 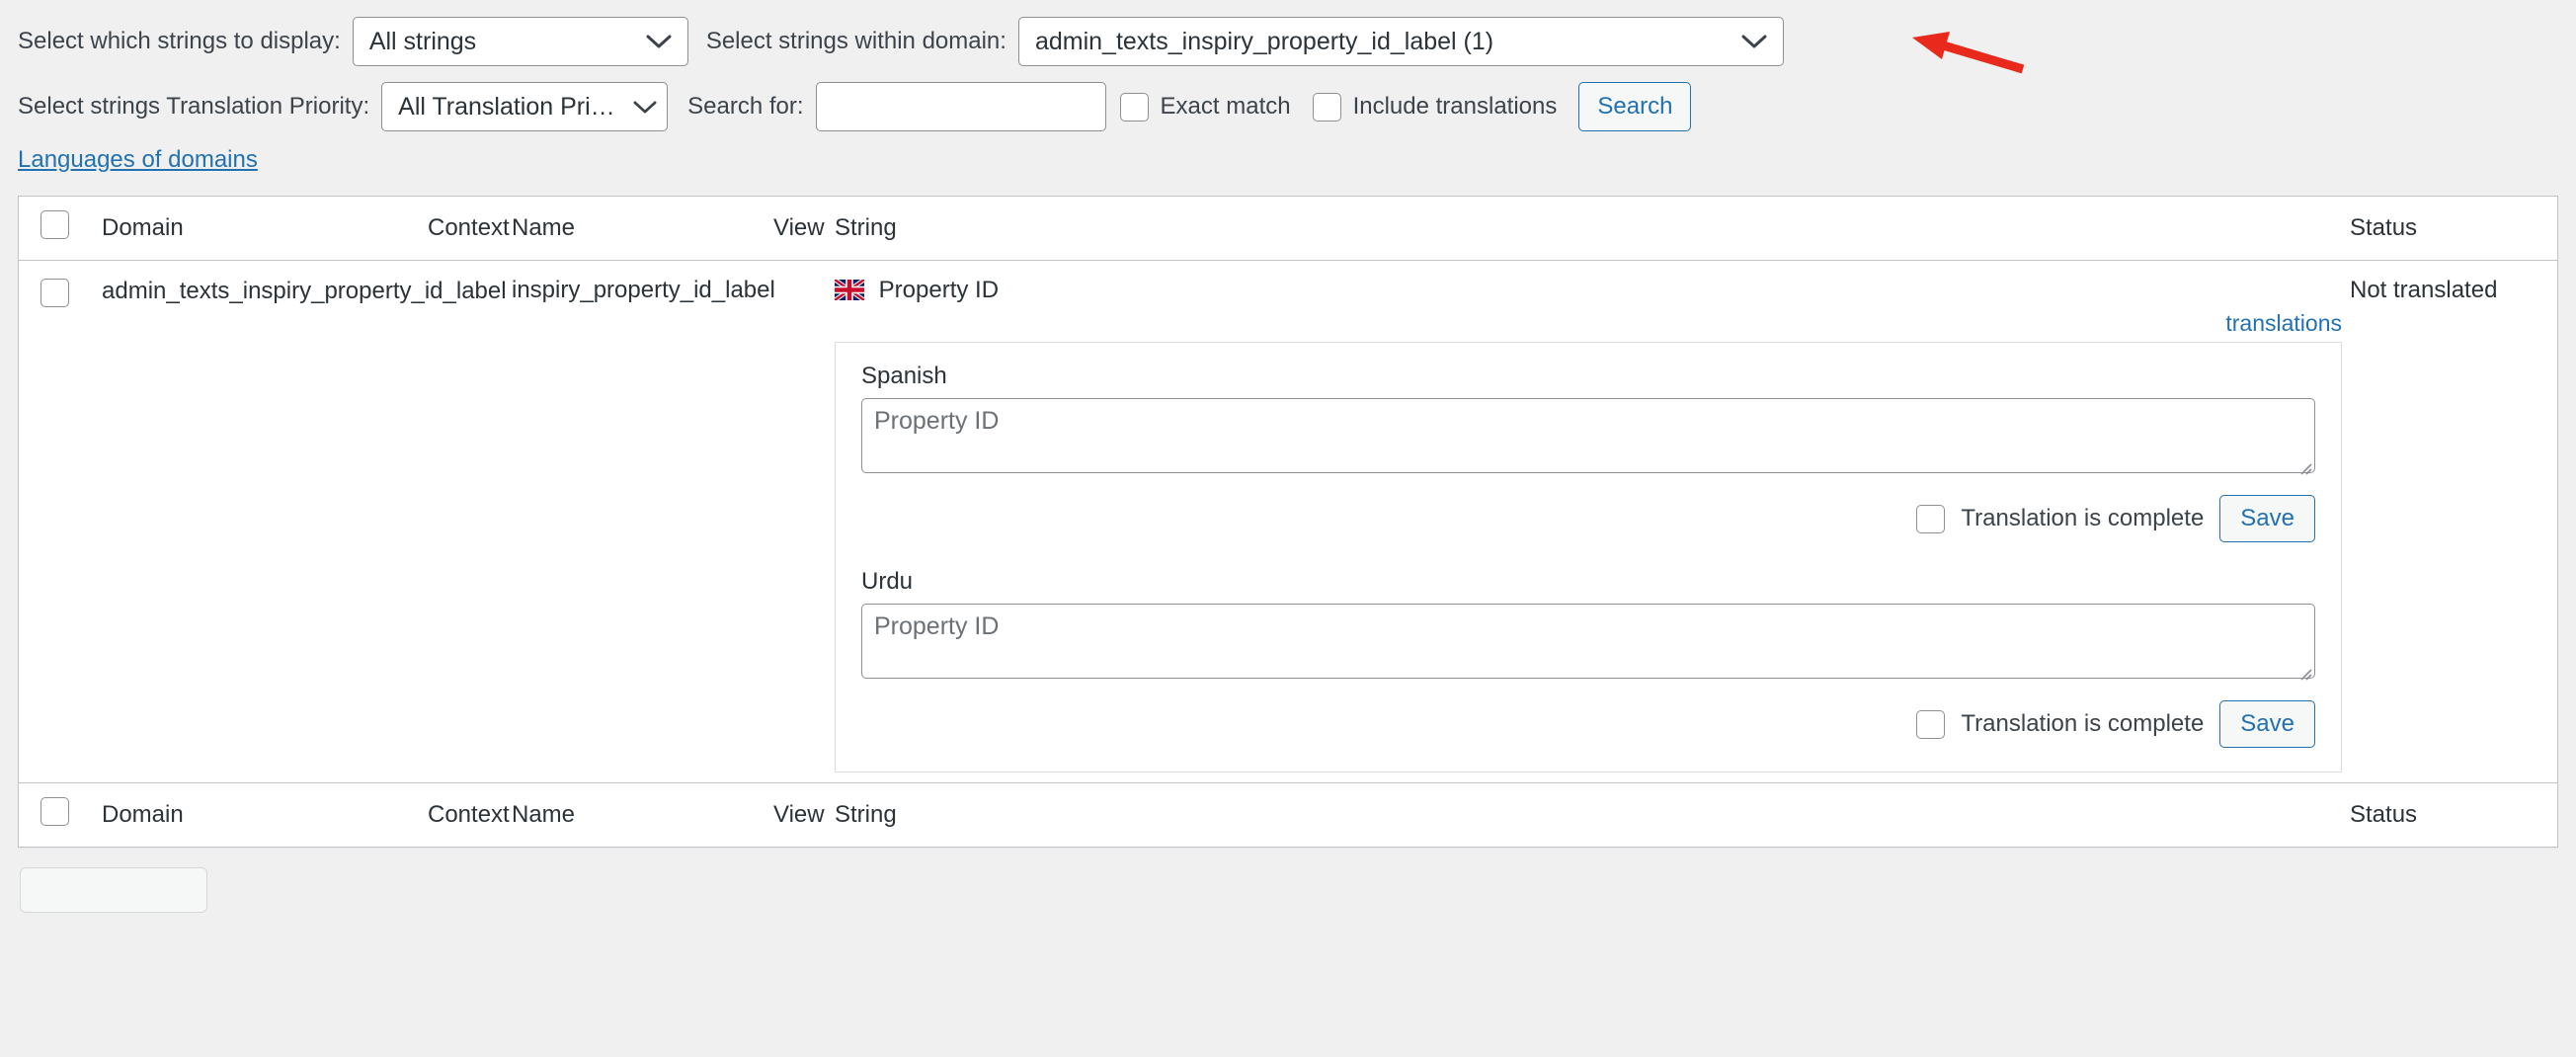 I want to click on header-string: String, so click(x=1592, y=229).